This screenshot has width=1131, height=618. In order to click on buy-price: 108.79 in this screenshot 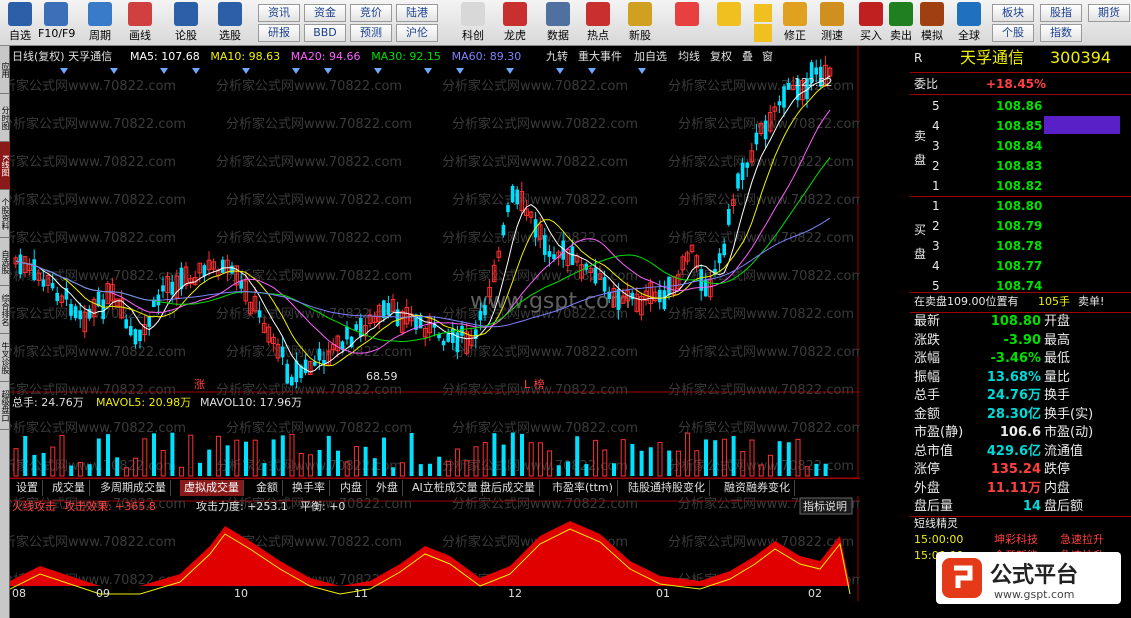, I will do `click(1019, 226)`.